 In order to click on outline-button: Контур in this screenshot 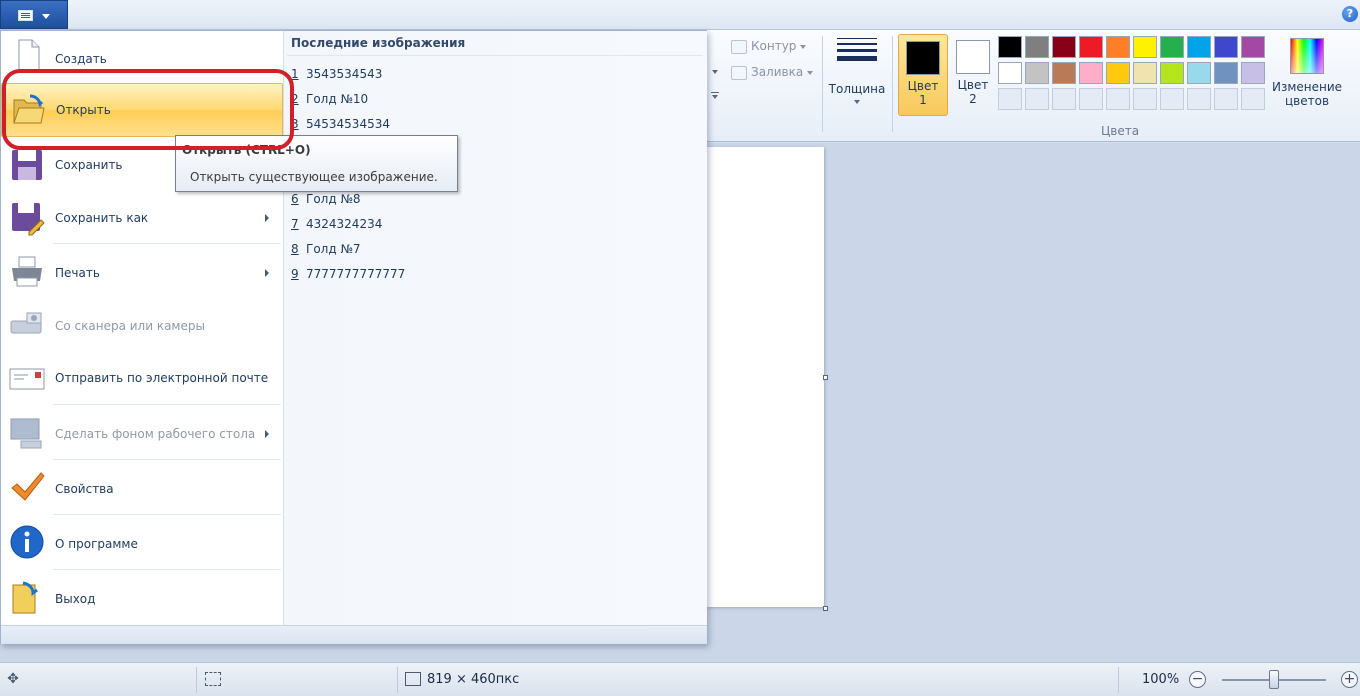, I will do `click(769, 46)`.